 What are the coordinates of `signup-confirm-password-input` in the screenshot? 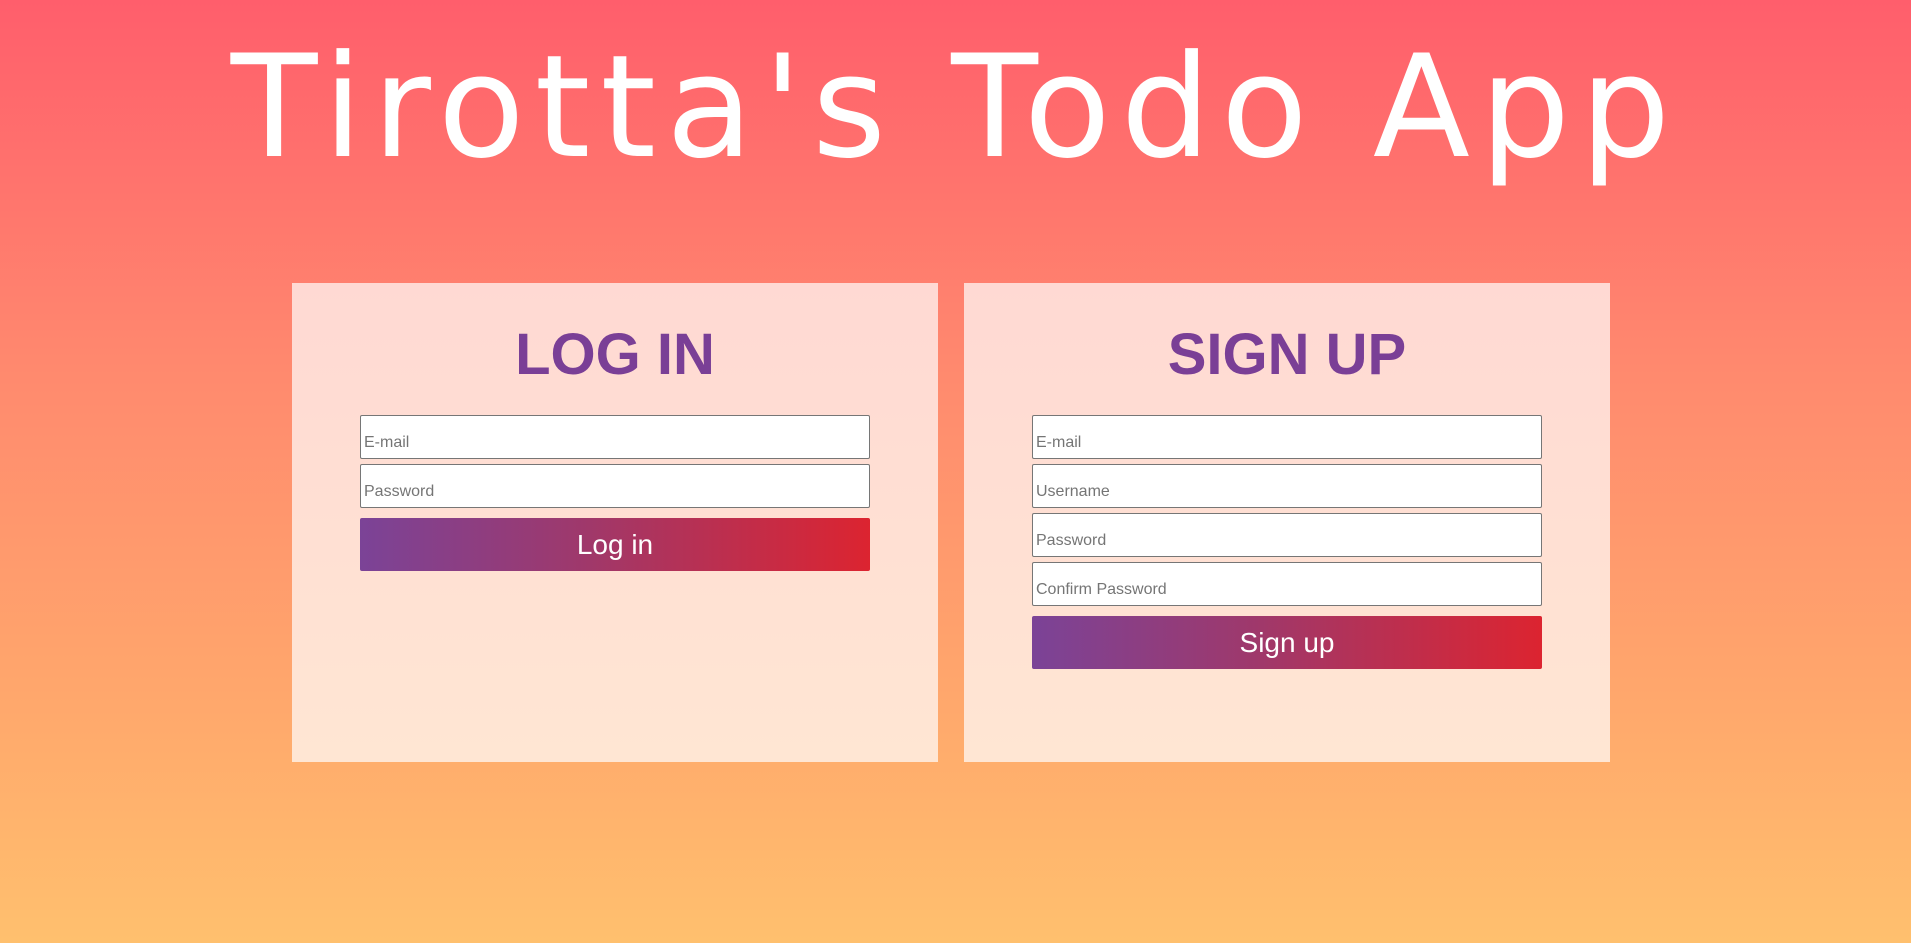 It's located at (1287, 584).